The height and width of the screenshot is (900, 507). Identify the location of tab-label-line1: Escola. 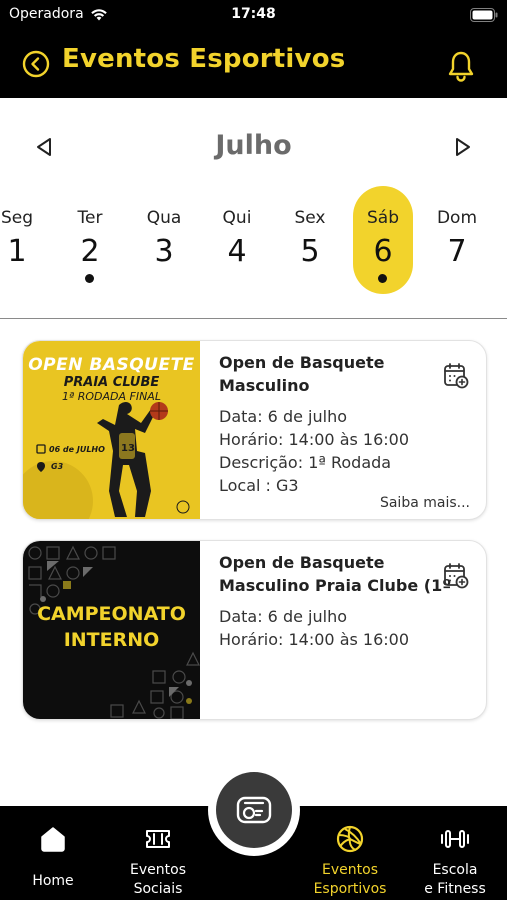
(455, 870).